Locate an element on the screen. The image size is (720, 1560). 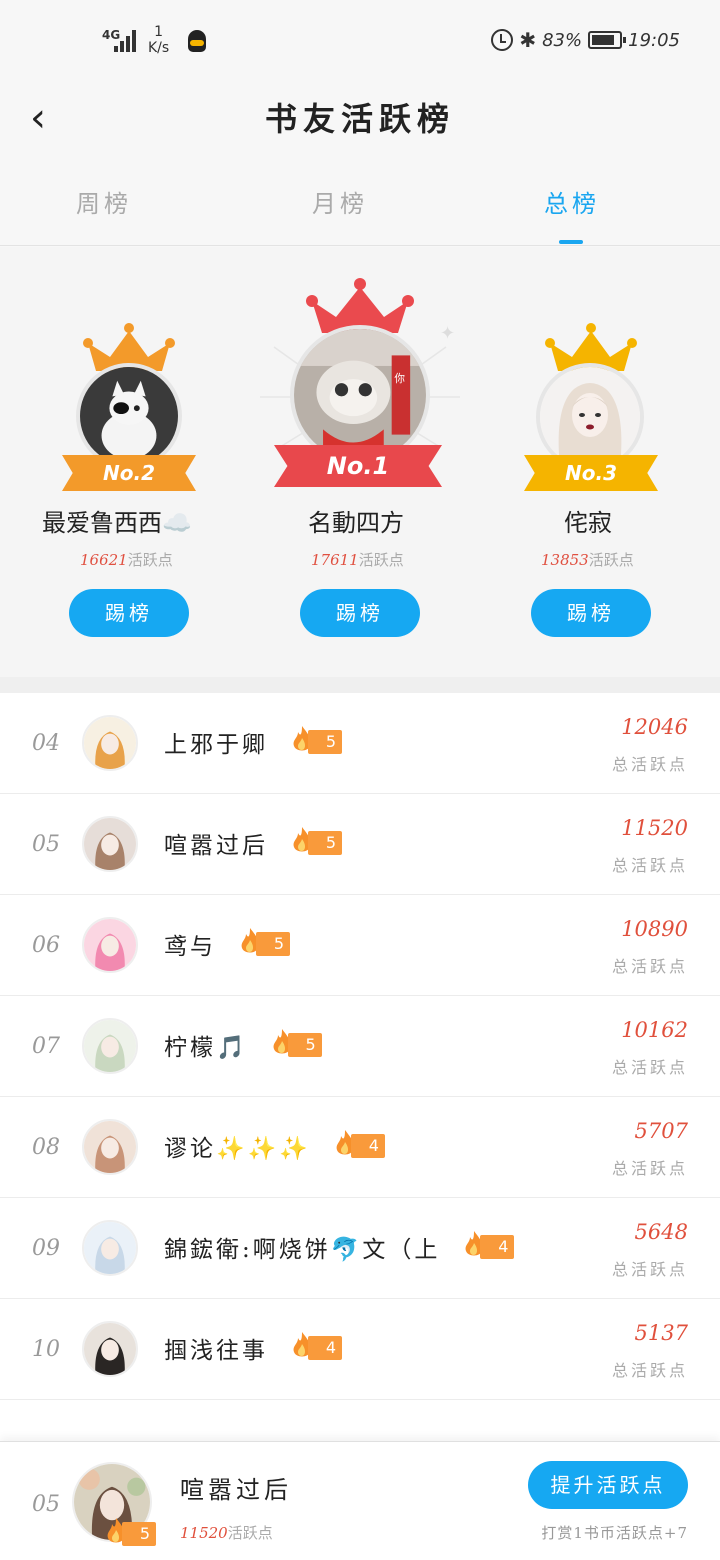
rank-badge-3: No.3 is located at coordinates (591, 473).